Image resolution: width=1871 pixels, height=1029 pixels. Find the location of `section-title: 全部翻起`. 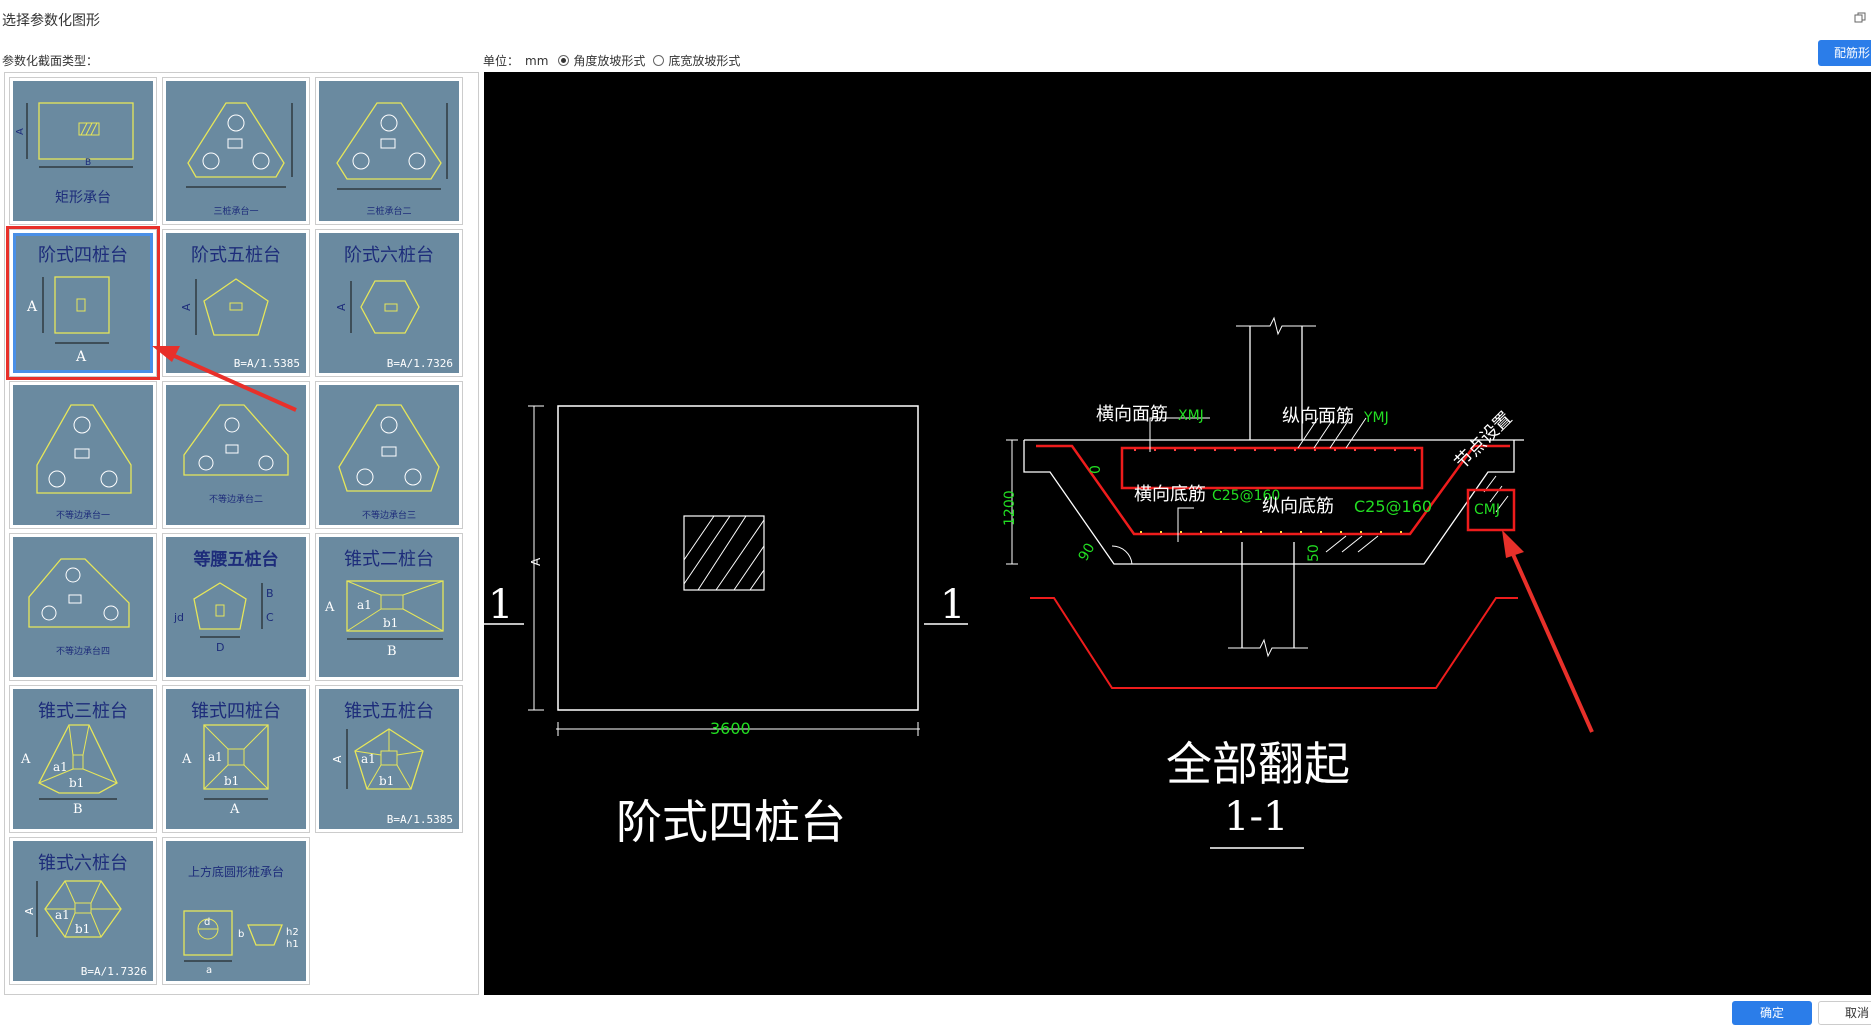

section-title: 全部翻起 is located at coordinates (1258, 764).